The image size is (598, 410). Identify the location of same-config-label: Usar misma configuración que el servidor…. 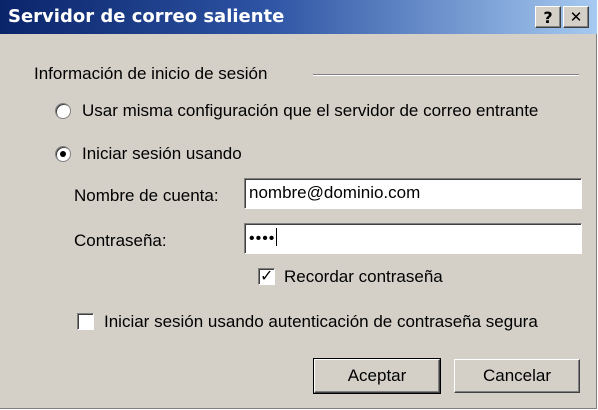
(310, 111).